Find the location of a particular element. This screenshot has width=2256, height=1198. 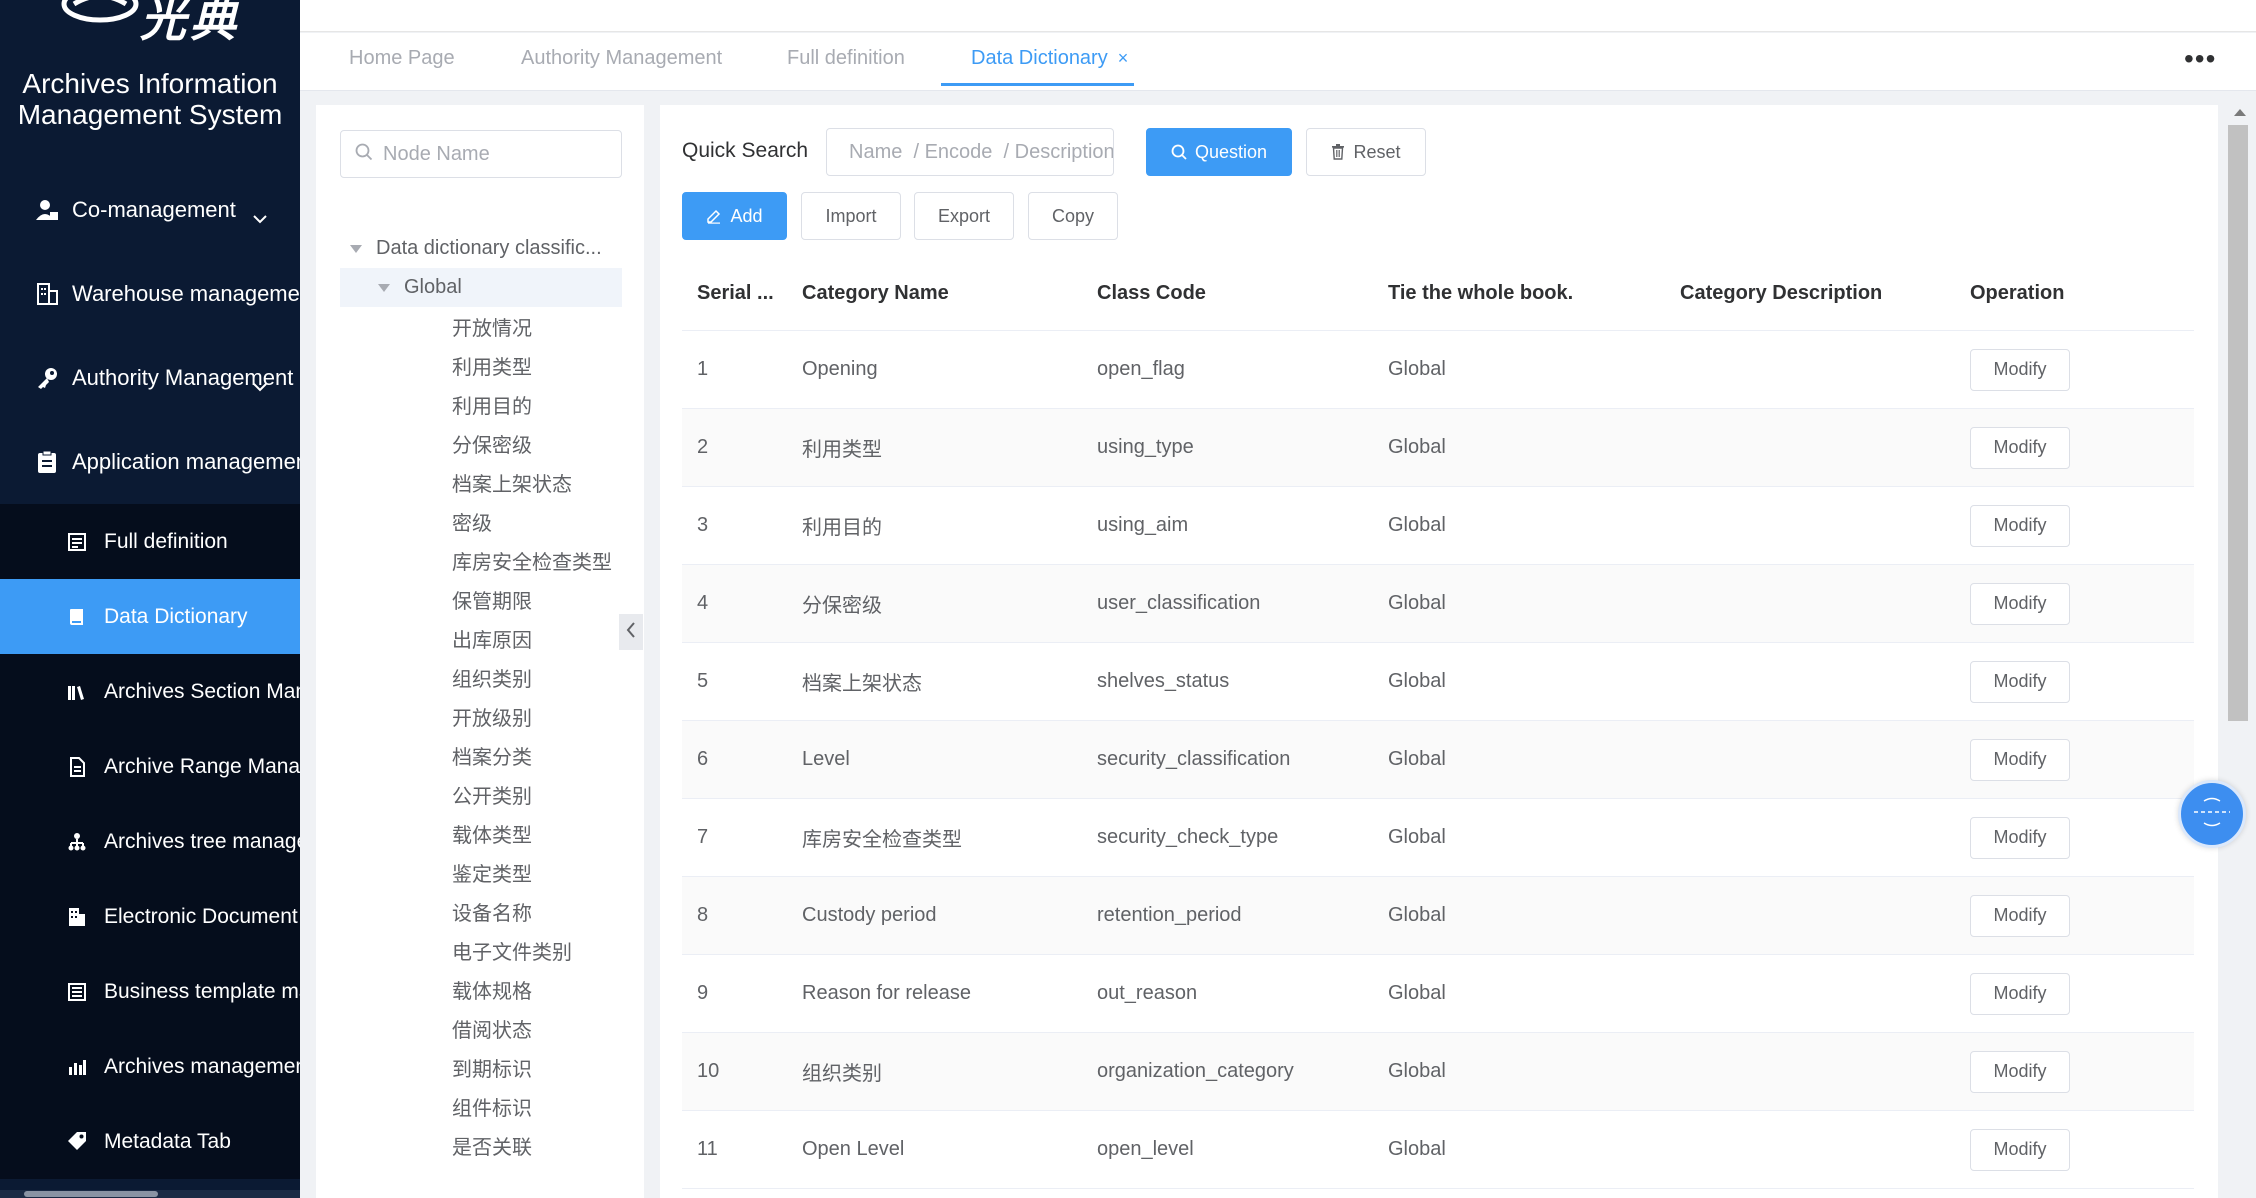

search-icon is located at coordinates (364, 154).